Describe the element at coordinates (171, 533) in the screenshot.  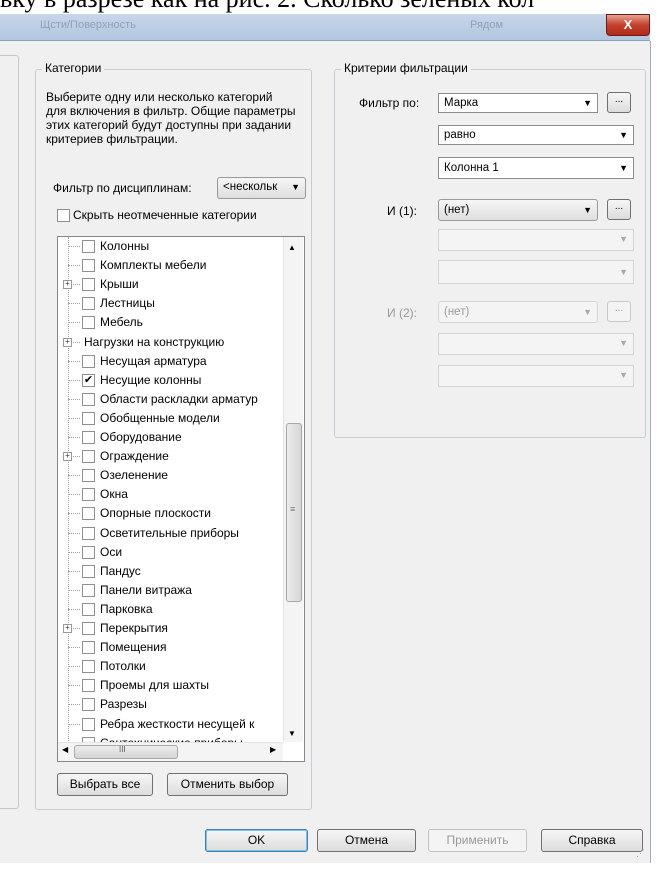
I see `tree-item: Осветительные приборы` at that location.